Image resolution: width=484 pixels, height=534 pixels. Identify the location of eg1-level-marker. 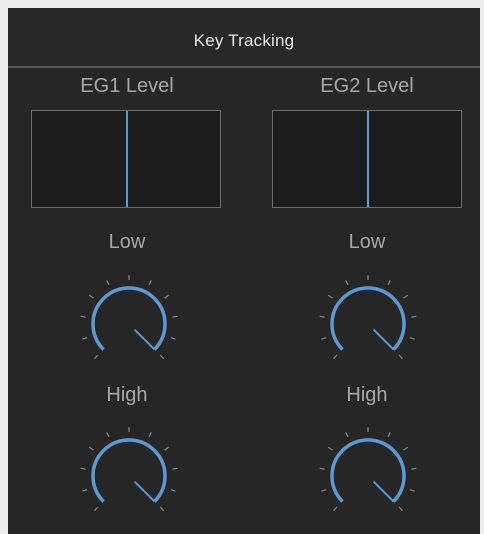
(127, 159).